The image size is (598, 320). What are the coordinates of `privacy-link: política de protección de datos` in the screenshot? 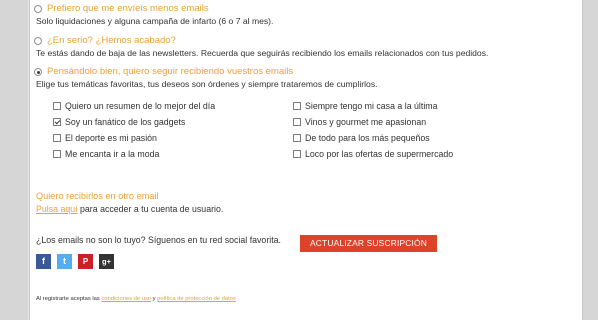 It's located at (196, 299).